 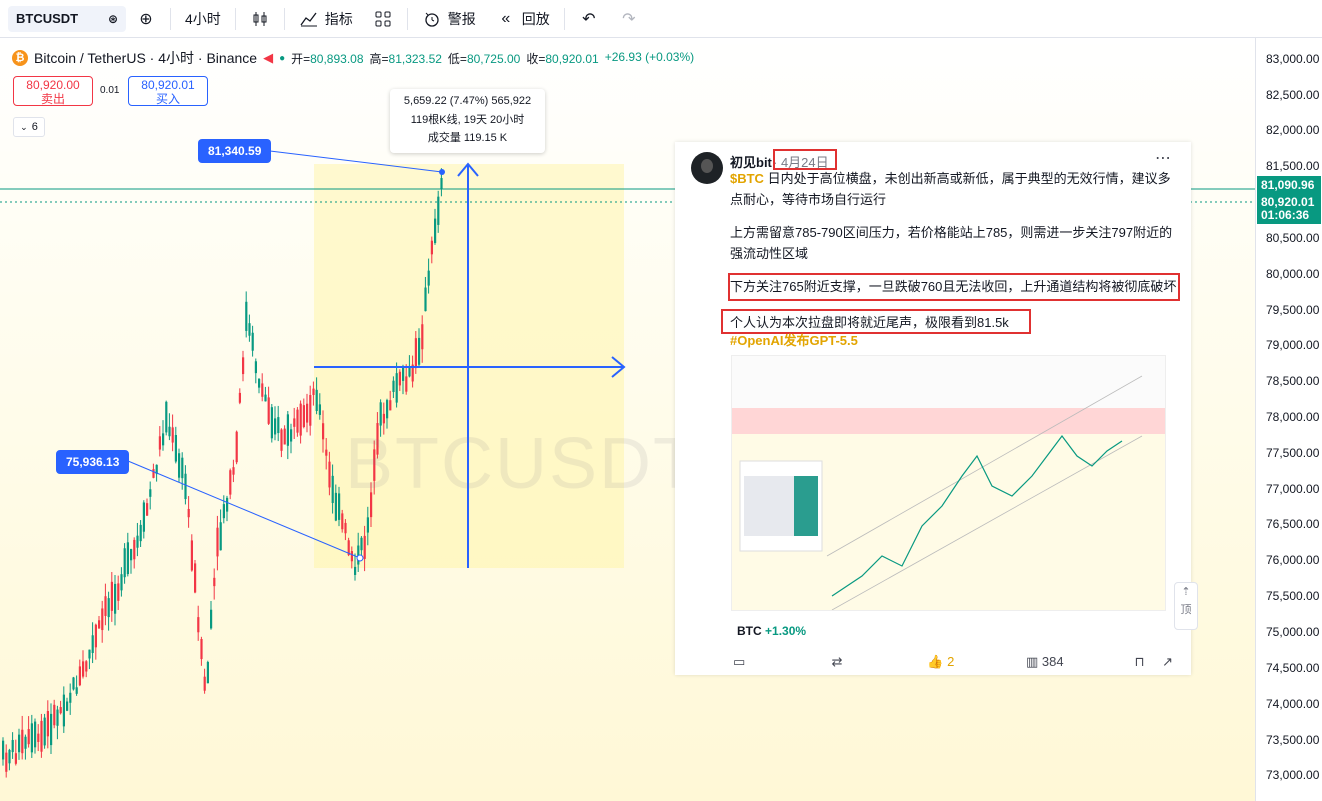 What do you see at coordinates (53, 91) in the screenshot?
I see `sell-button: 80,920.00 卖出` at bounding box center [53, 91].